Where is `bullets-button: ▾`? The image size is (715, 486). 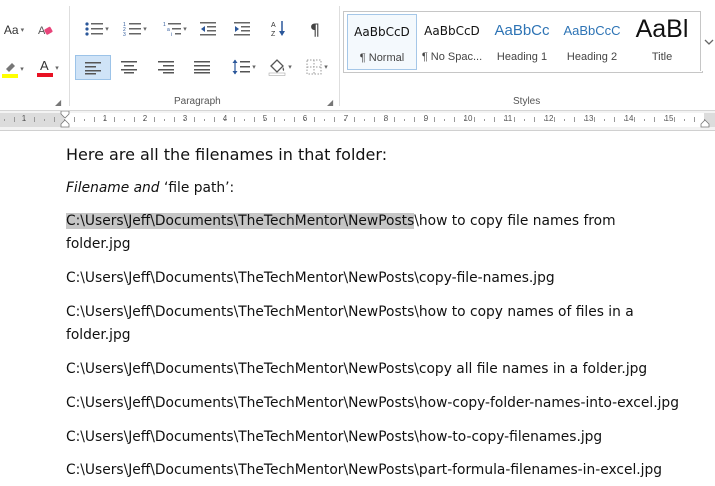
bullets-button: ▾ is located at coordinates (97, 29).